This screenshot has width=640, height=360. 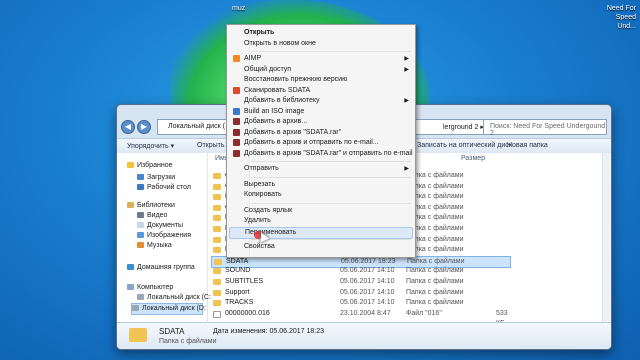 What do you see at coordinates (361, 303) in the screenshot?
I see `table-row: TRACKS 05.06.2017 14:10 Папка с файлами` at bounding box center [361, 303].